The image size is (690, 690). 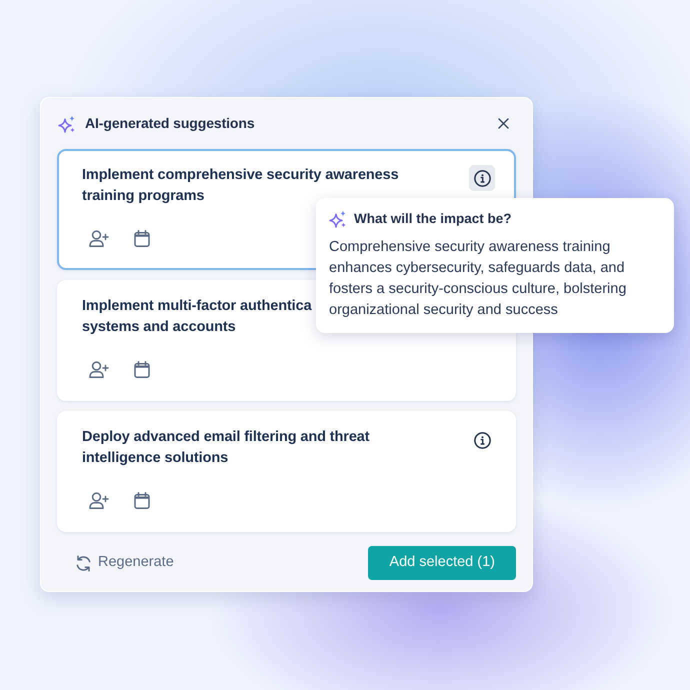 I want to click on regenerate-button: Regenerate, so click(x=124, y=563).